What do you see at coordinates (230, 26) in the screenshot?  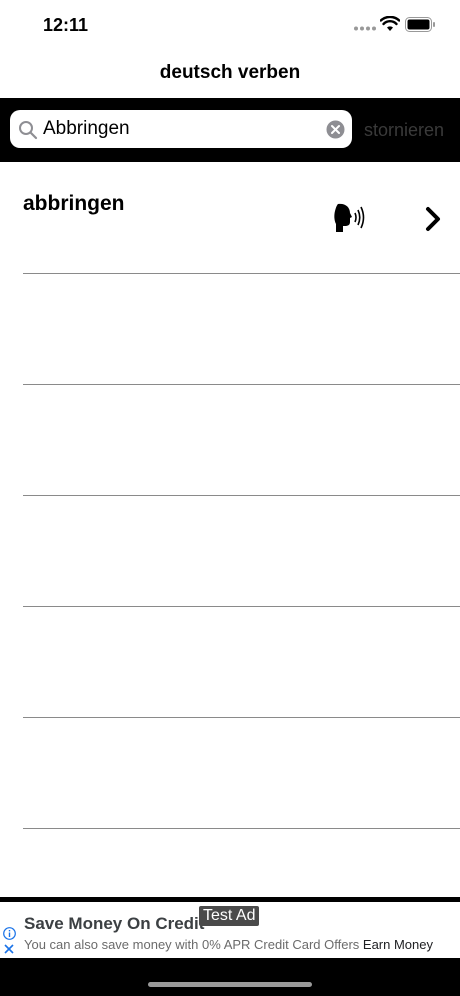 I see `status-bar: 12:11` at bounding box center [230, 26].